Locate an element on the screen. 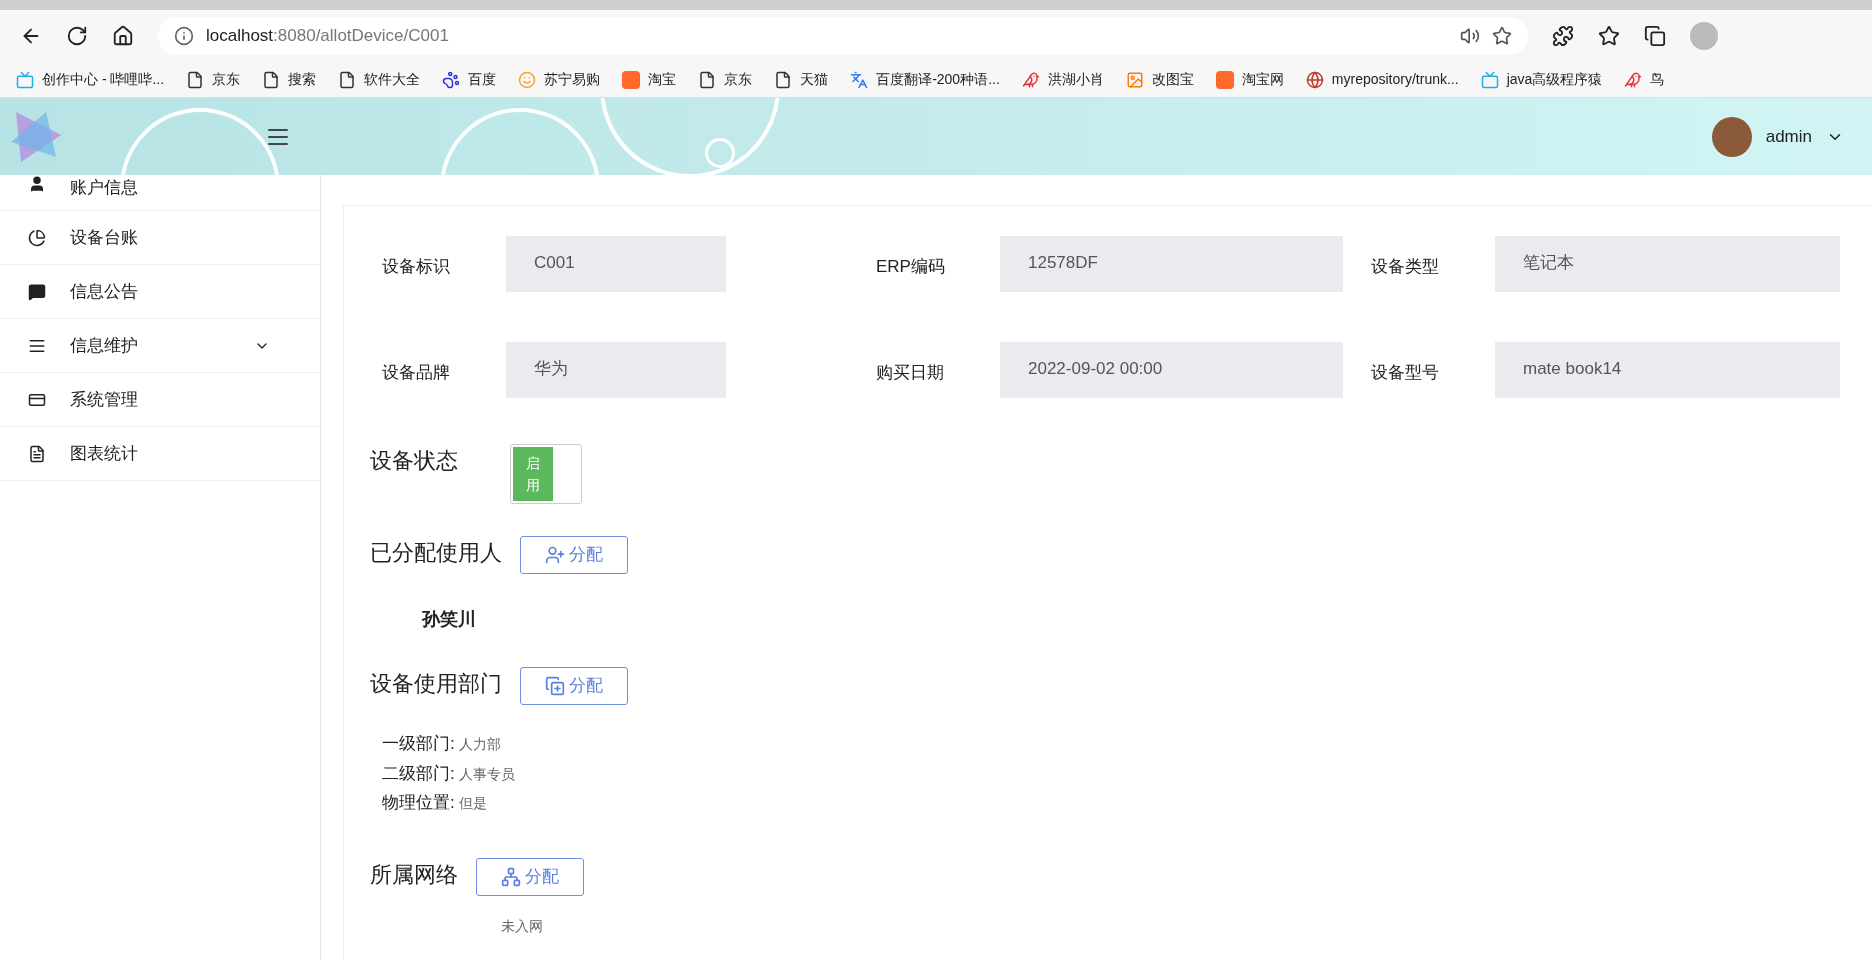  url-text: localhost:8080/allotDevice/C001 is located at coordinates (328, 36).